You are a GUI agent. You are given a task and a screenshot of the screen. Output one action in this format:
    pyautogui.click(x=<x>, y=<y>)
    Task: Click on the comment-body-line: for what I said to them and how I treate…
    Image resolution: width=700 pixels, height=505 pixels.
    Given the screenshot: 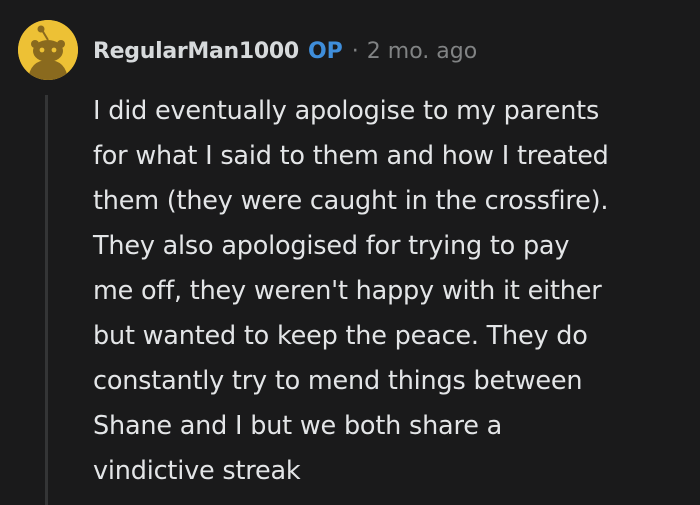 What is the action you would take?
    pyautogui.click(x=351, y=156)
    